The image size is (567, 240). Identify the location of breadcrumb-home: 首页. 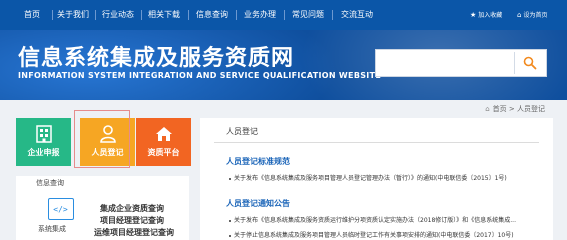
(500, 109).